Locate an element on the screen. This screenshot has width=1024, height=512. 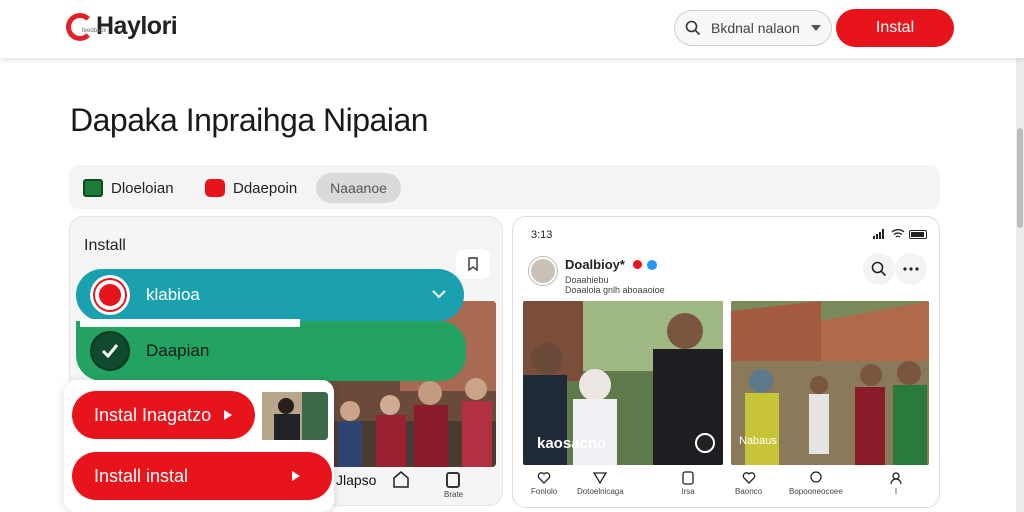
install-button-large: Install instal is located at coordinates (202, 476).